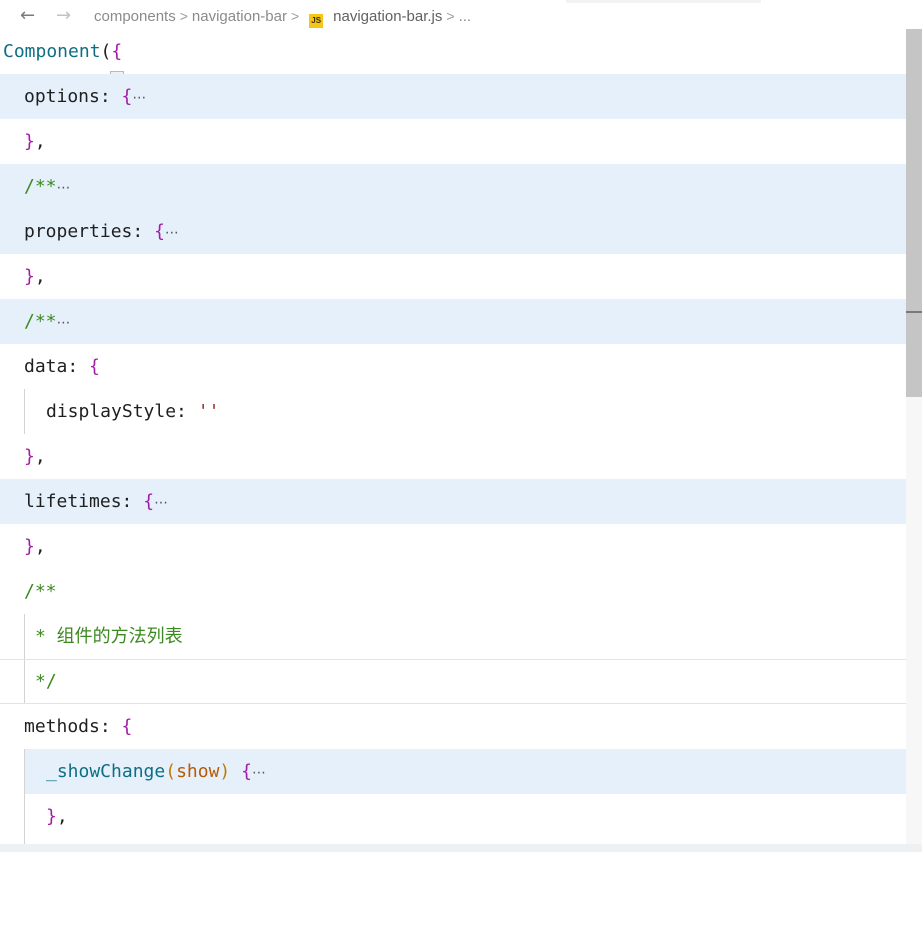 Image resolution: width=922 pixels, height=929 pixels. What do you see at coordinates (914, 213) in the screenshot?
I see `scrollbar-thumb` at bounding box center [914, 213].